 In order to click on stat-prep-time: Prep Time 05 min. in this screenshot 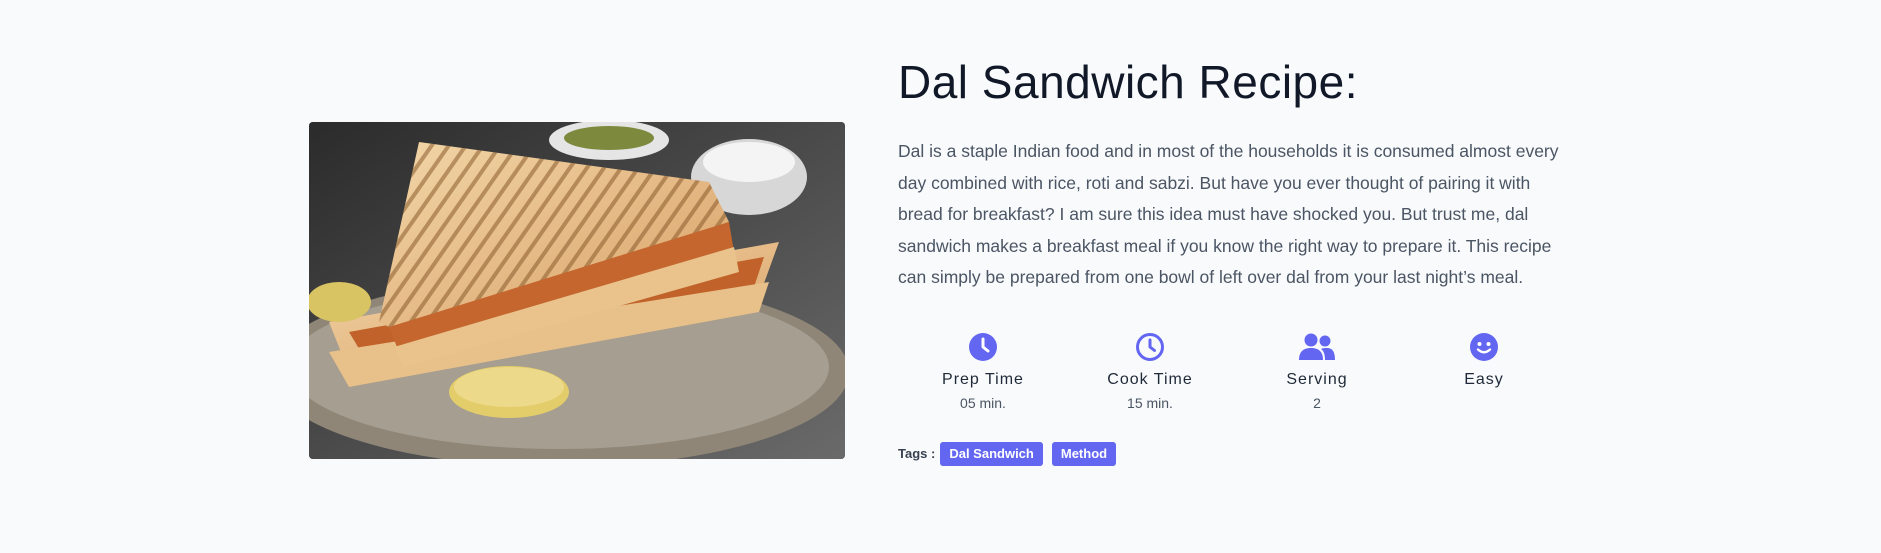, I will do `click(983, 371)`.